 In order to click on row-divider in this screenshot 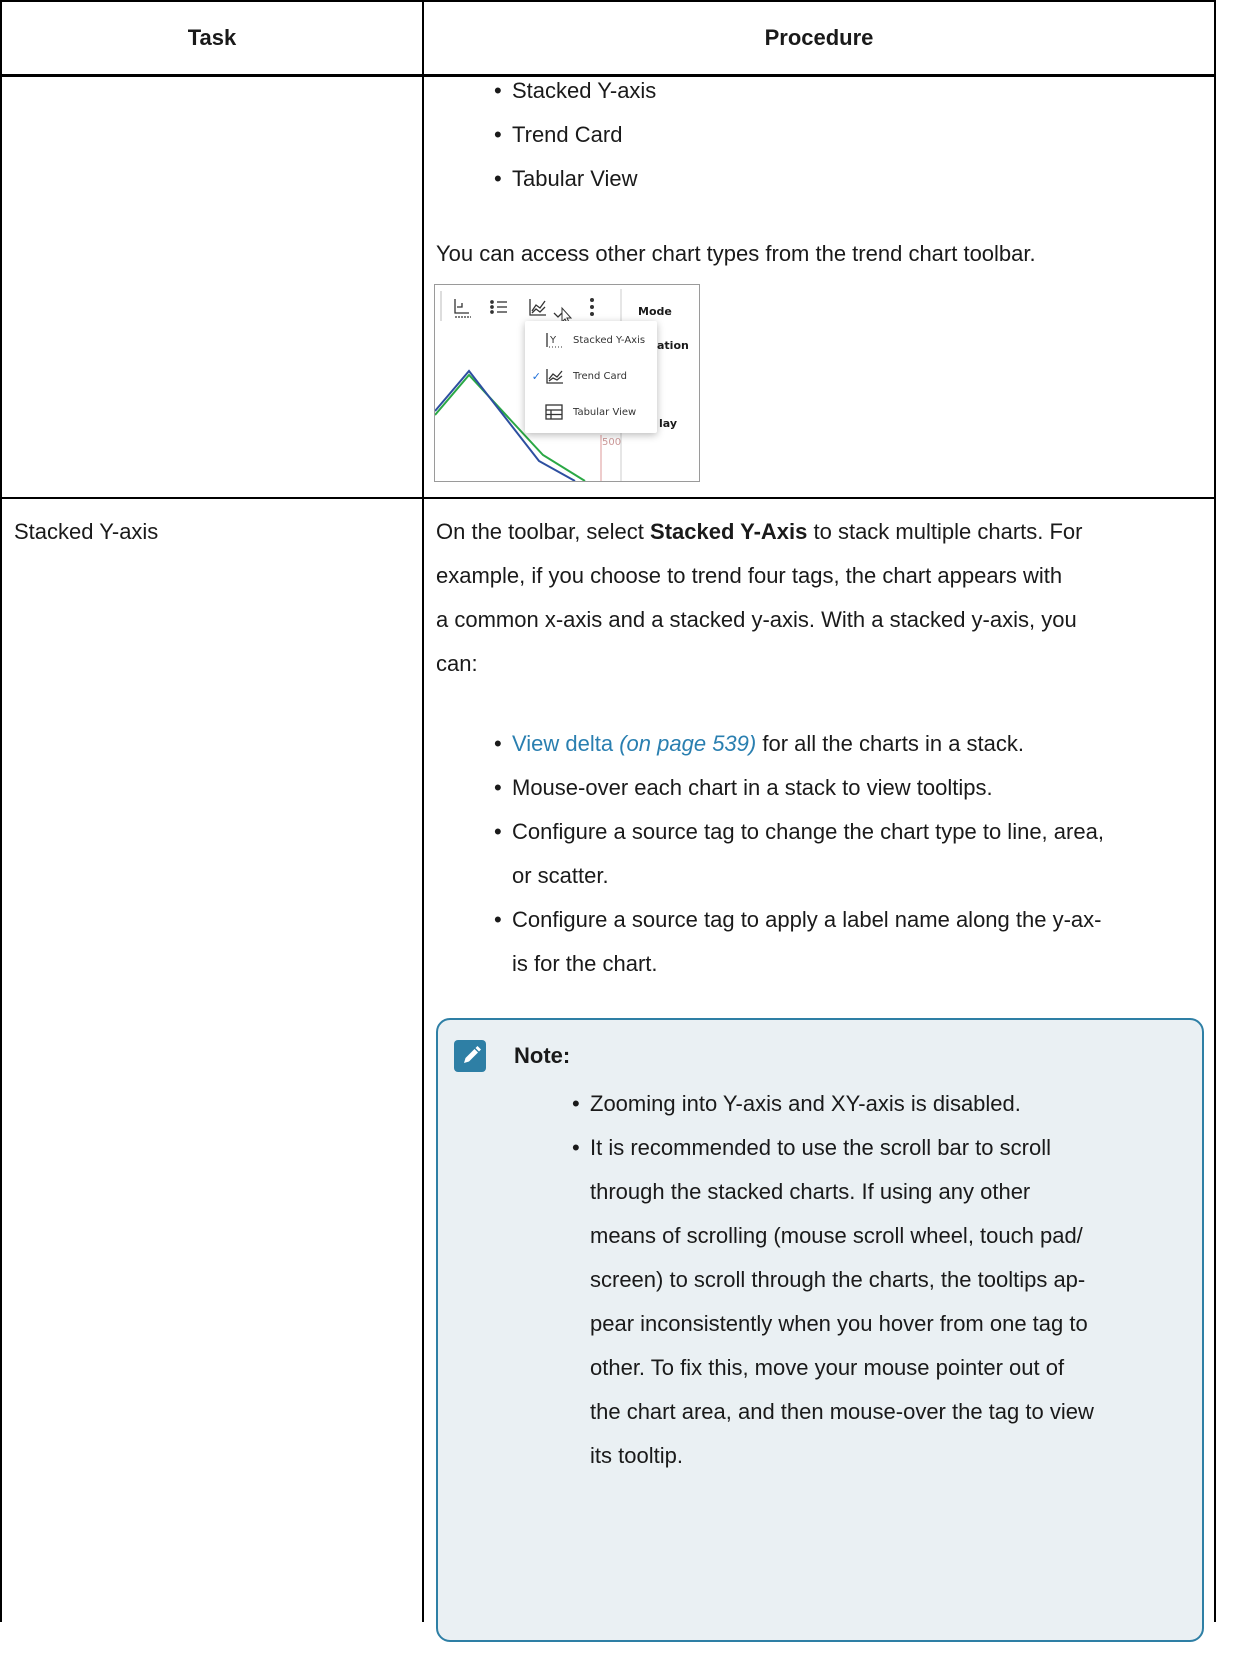, I will do `click(608, 498)`.